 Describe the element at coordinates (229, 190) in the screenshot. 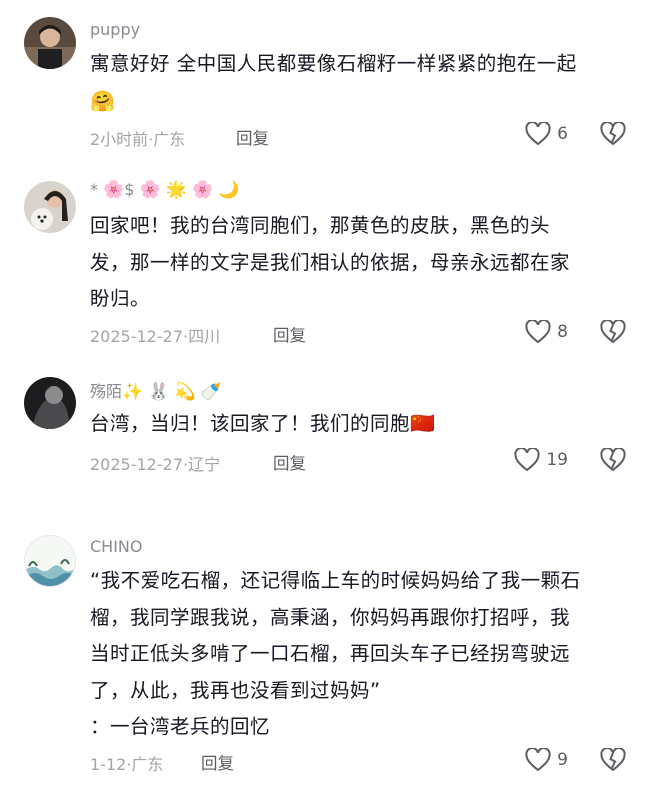

I see `moon-emoji: 🌙` at that location.